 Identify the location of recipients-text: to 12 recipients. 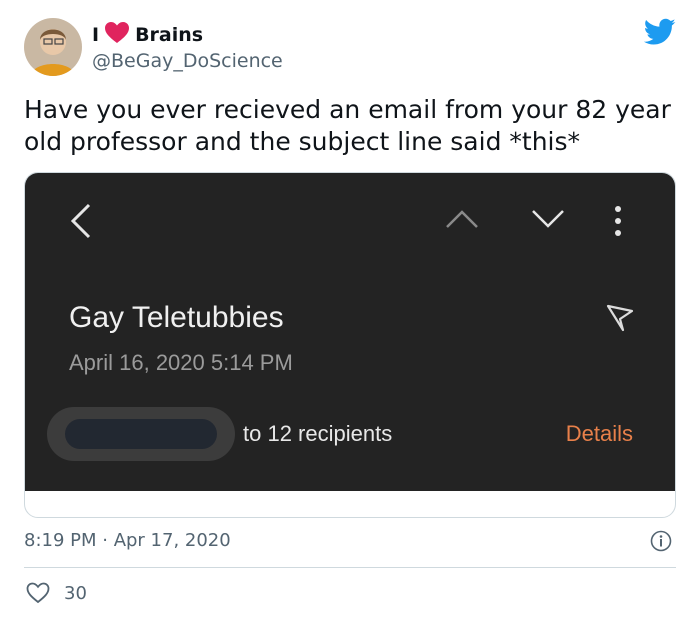
(318, 433).